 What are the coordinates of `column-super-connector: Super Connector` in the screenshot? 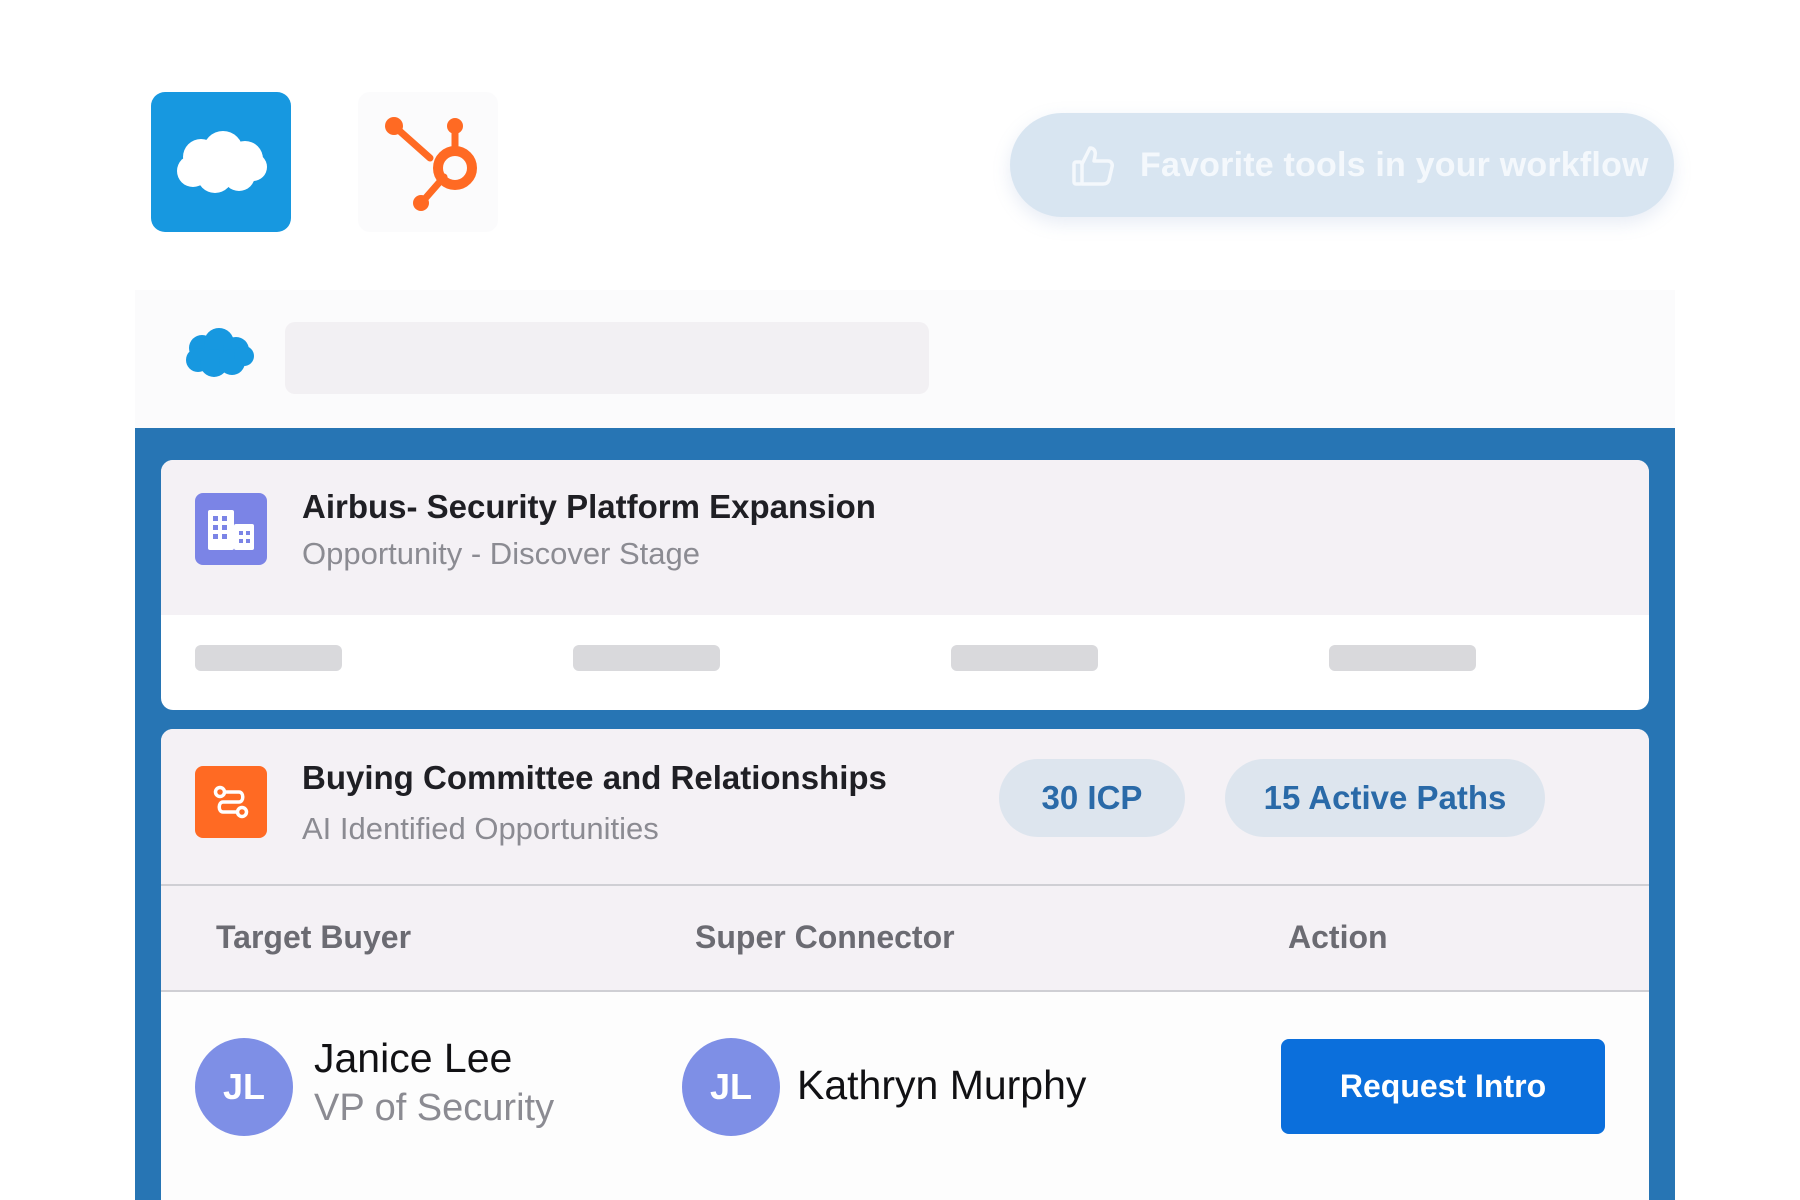 It's located at (825, 937).